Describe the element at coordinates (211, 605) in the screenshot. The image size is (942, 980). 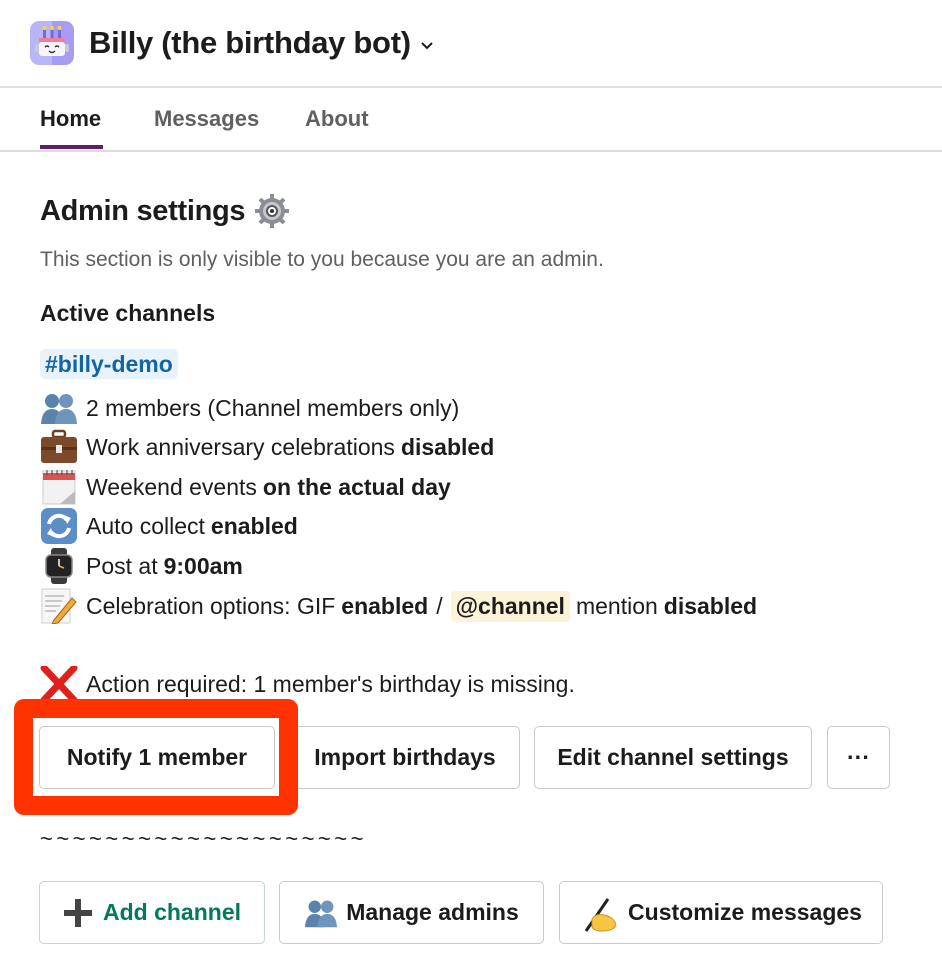
I see `celebration-options-text: Celebration options: GIF` at that location.